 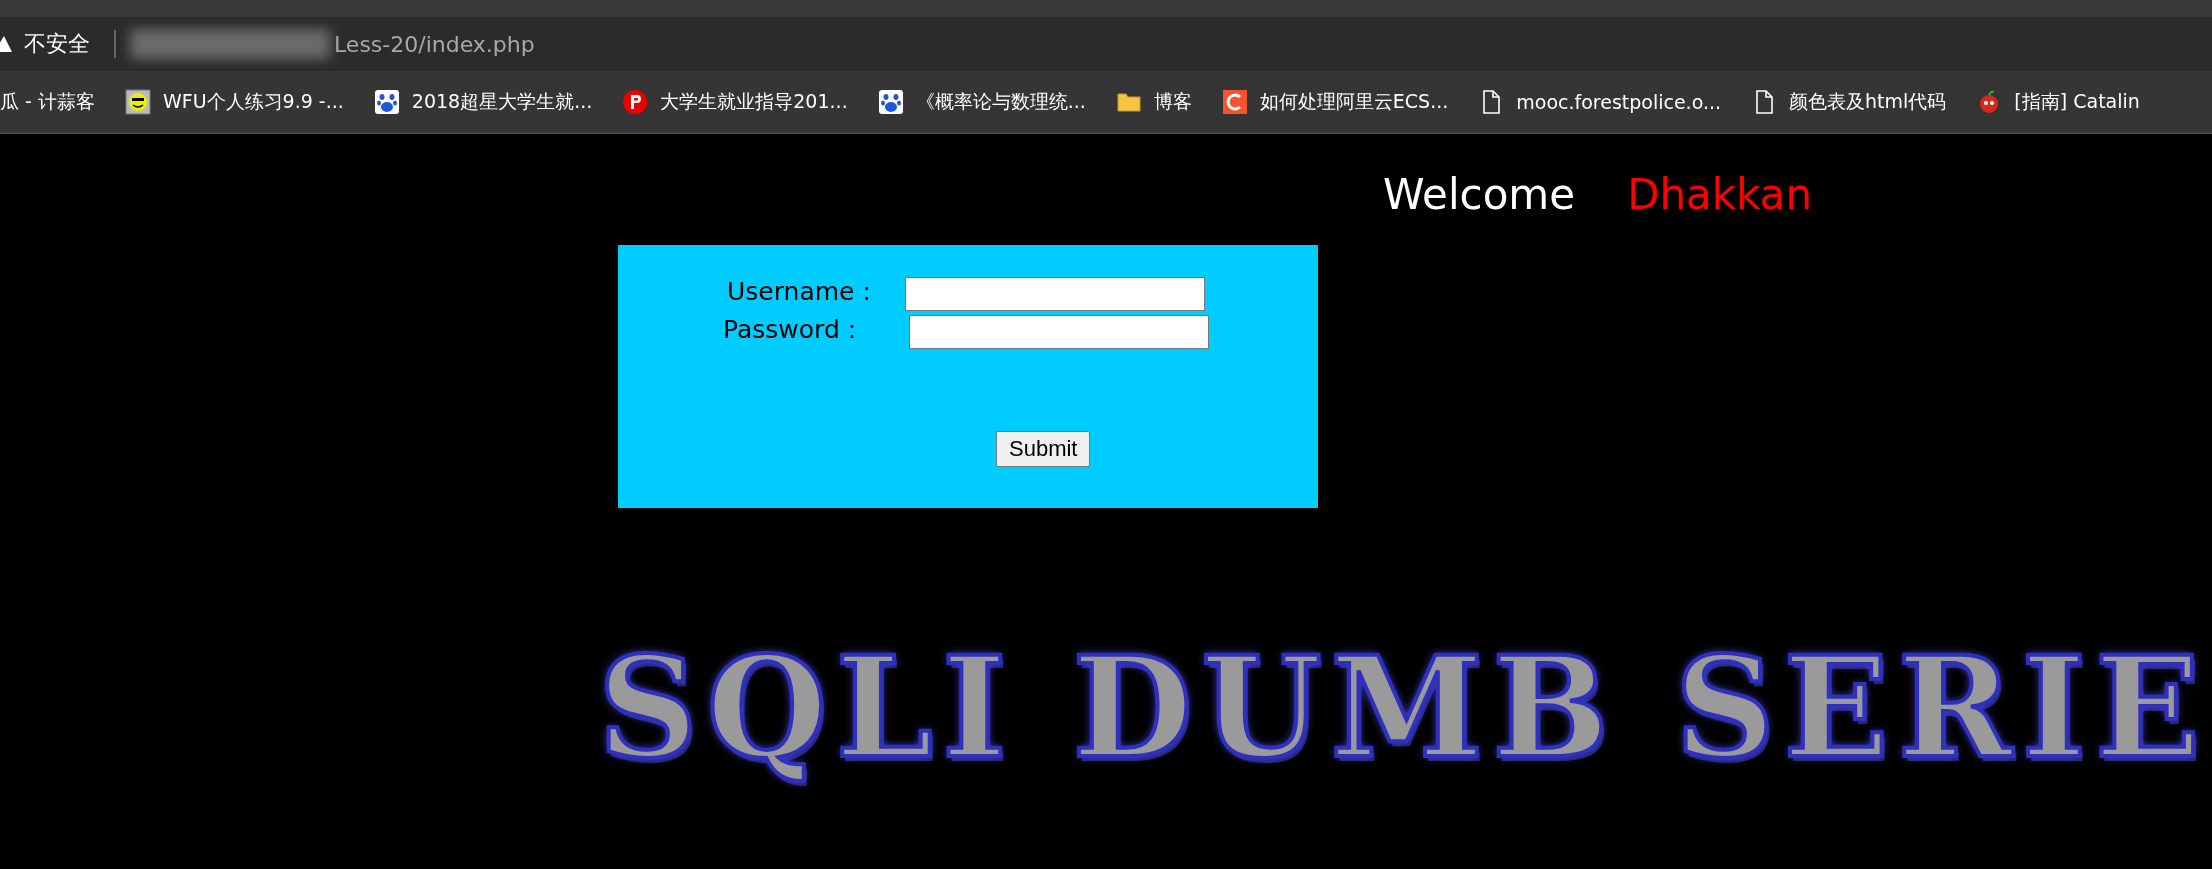 What do you see at coordinates (1043, 449) in the screenshot?
I see `submit-button: Submit` at bounding box center [1043, 449].